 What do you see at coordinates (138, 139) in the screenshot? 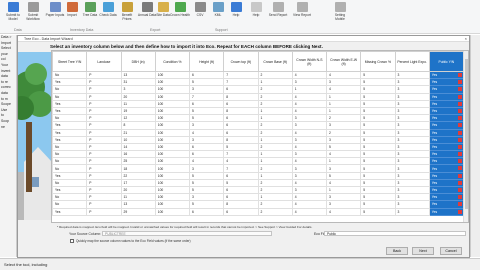
I see `table-cell-box: 10` at bounding box center [138, 139].